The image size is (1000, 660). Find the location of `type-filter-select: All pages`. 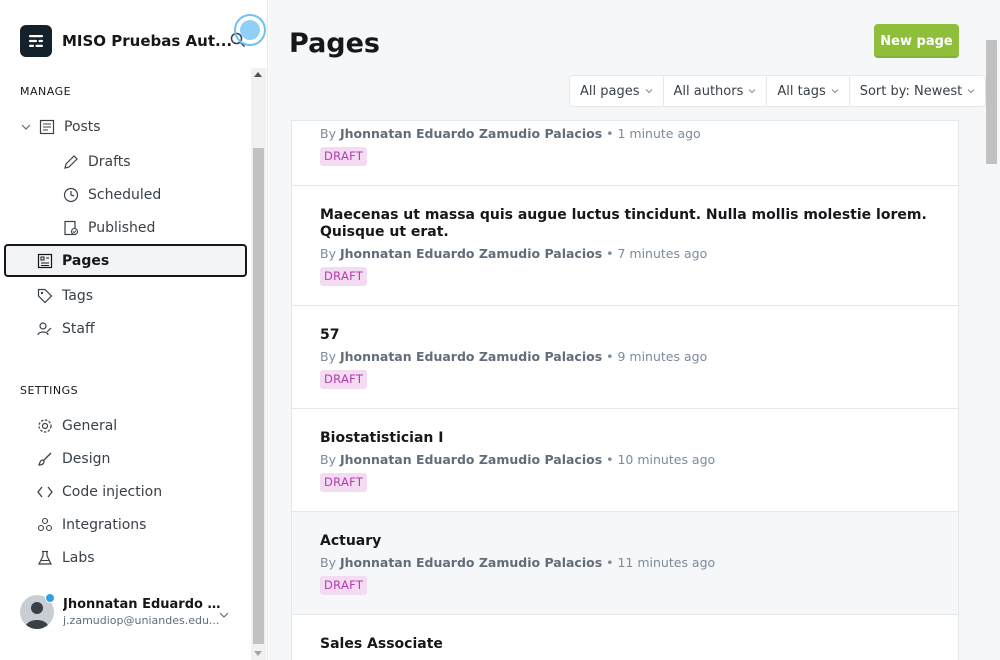

type-filter-select: All pages is located at coordinates (617, 91).